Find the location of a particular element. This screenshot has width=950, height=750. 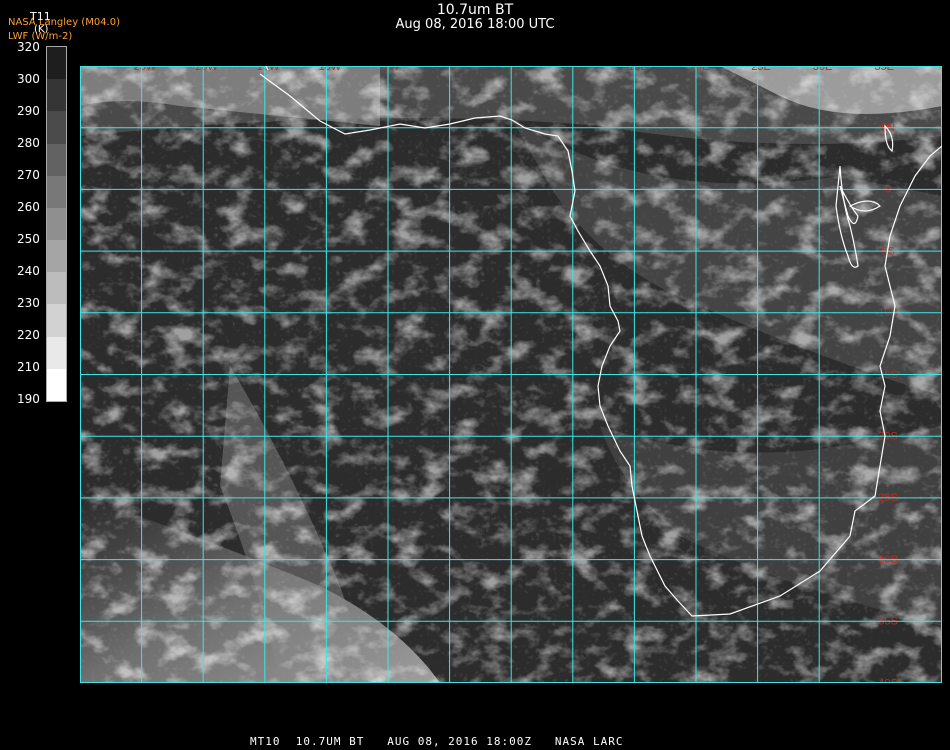

longitude-label: 30E is located at coordinates (823, 69).